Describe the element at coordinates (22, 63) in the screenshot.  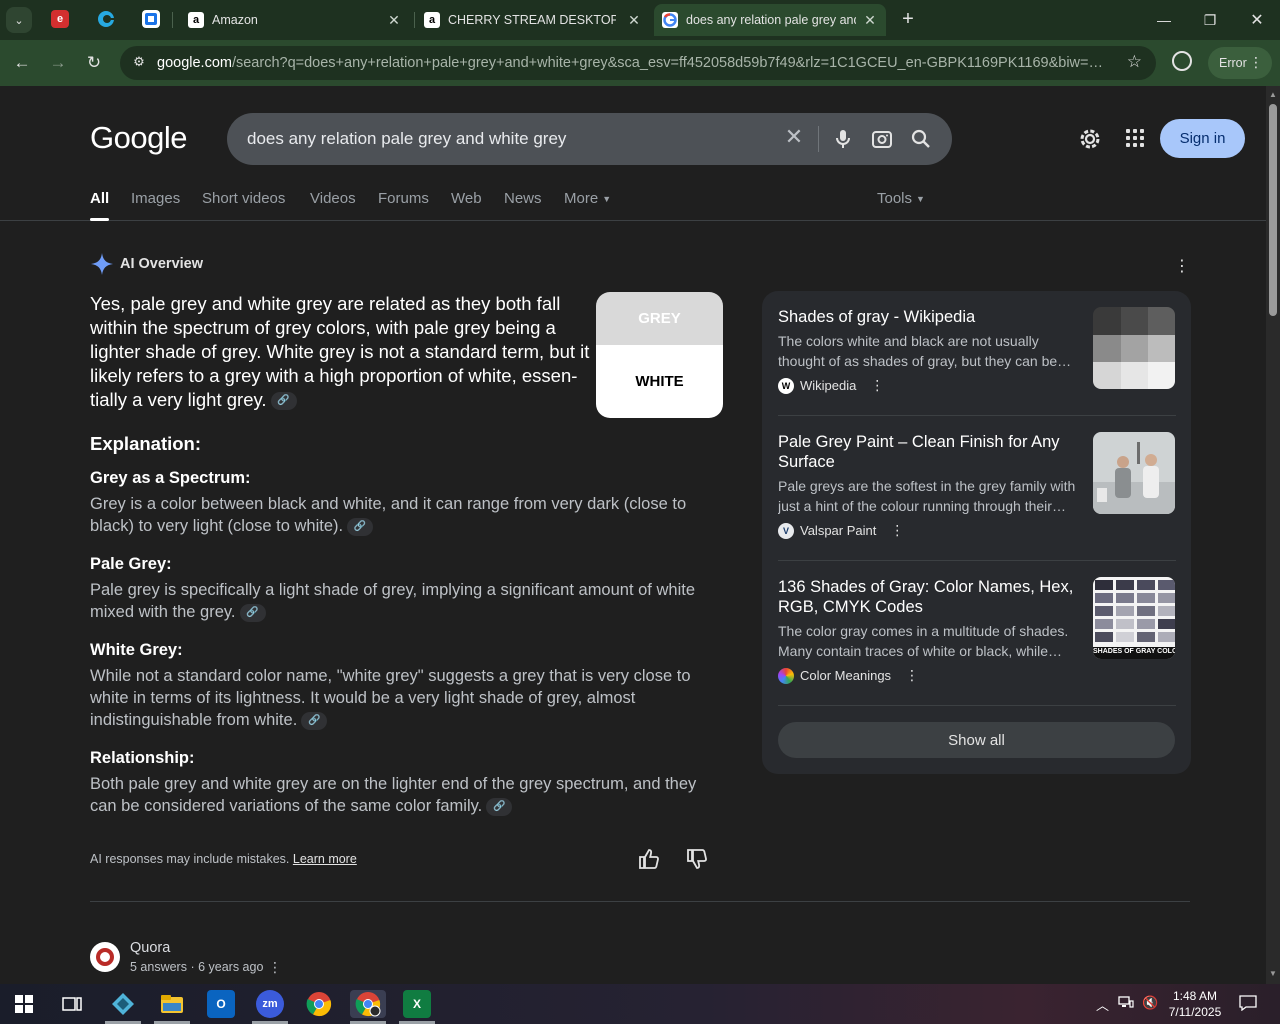
I see `back-button: ←` at that location.